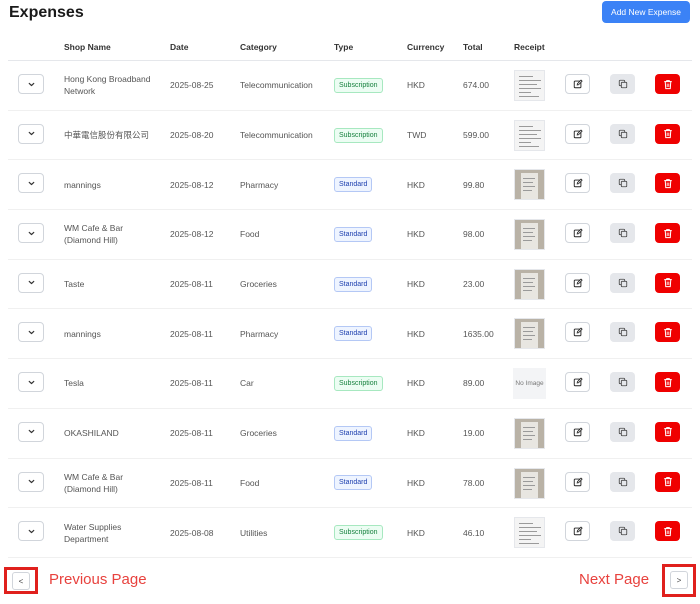 Image resolution: width=700 pixels, height=604 pixels. What do you see at coordinates (529, 47) in the screenshot?
I see `column-header-receipt: Receipt` at bounding box center [529, 47].